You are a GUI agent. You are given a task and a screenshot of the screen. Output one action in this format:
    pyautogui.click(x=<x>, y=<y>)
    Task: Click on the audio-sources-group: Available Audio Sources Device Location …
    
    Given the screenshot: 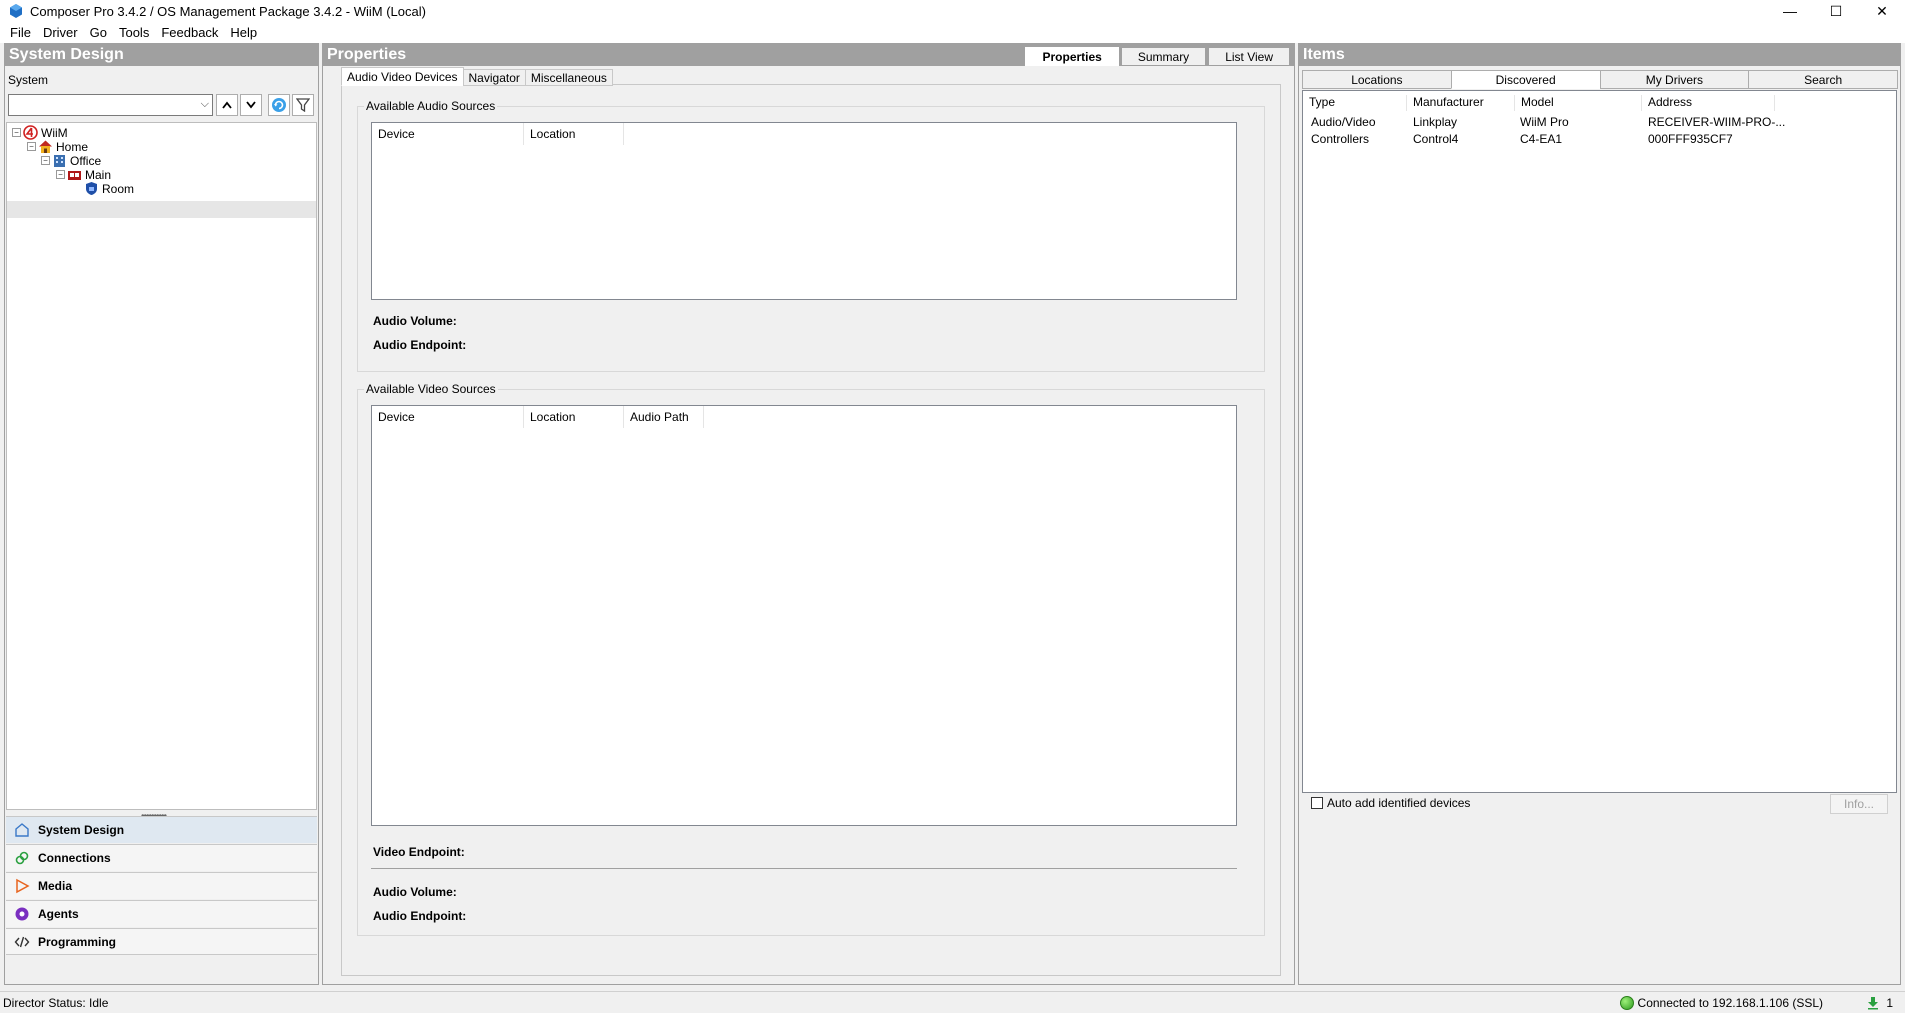 What is the action you would take?
    pyautogui.click(x=811, y=235)
    